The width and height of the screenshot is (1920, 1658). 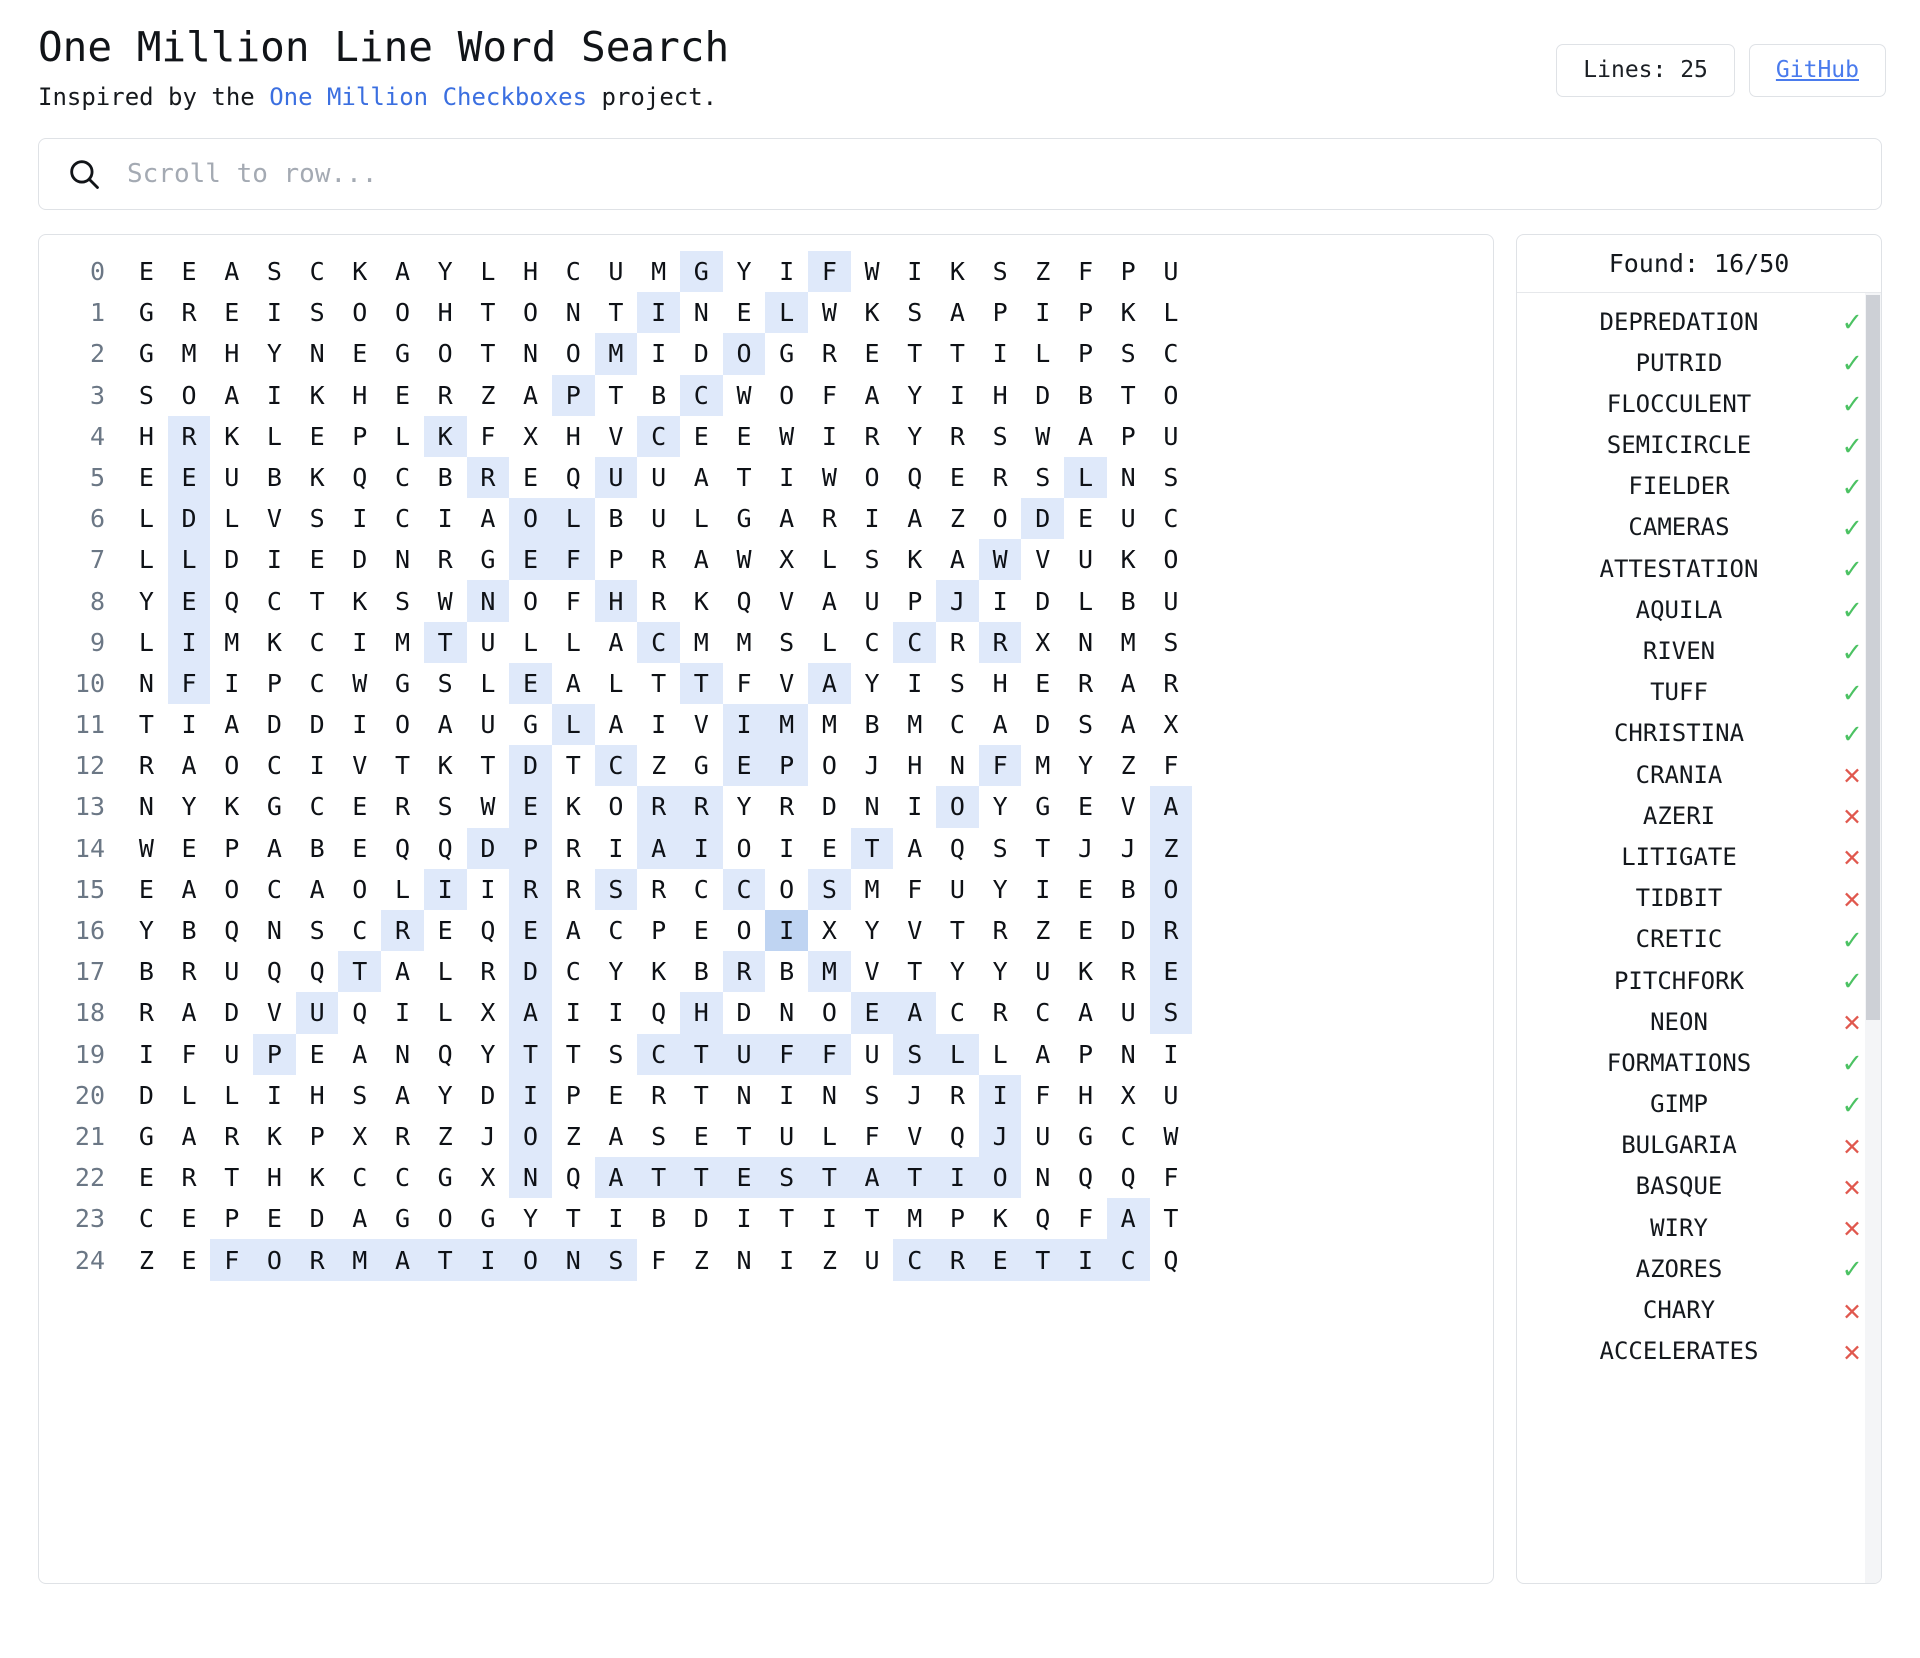 What do you see at coordinates (1699, 774) in the screenshot?
I see `word-list-item: CRANIA ✕` at bounding box center [1699, 774].